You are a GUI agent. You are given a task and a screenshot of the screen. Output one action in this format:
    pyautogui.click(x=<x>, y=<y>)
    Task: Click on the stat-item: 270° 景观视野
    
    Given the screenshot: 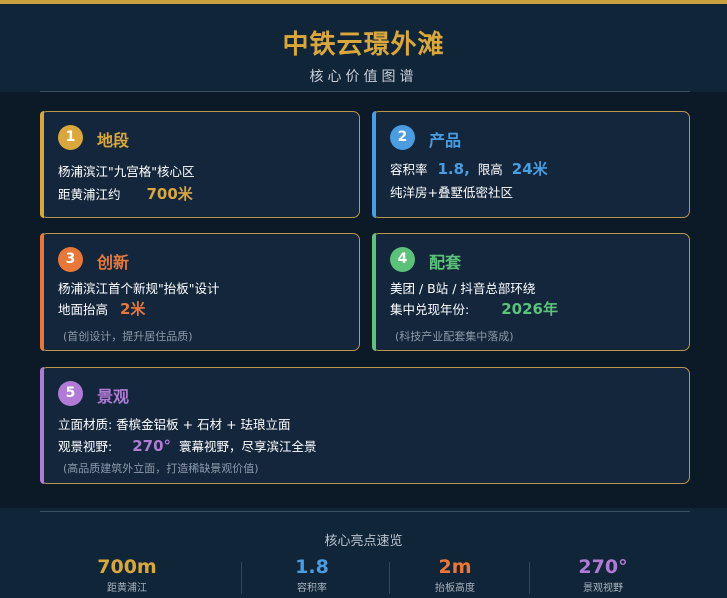 What is the action you would take?
    pyautogui.click(x=603, y=575)
    